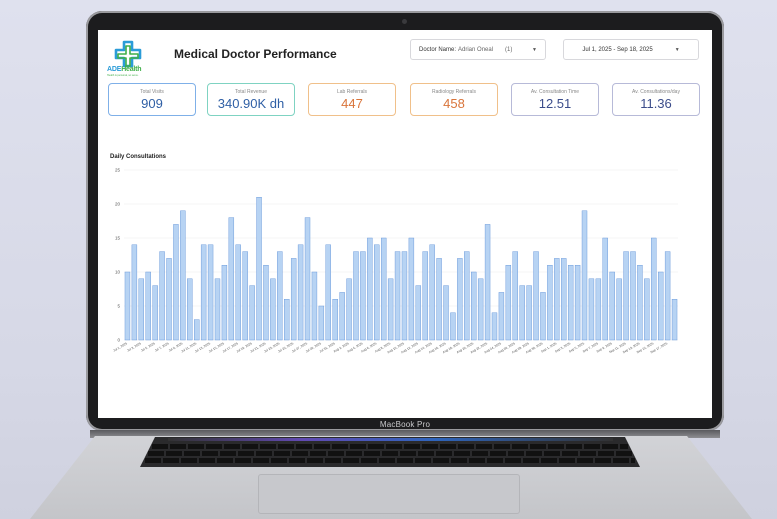 This screenshot has height=519, width=777. I want to click on logo-wordmark: ADEHealth, so click(124, 69).